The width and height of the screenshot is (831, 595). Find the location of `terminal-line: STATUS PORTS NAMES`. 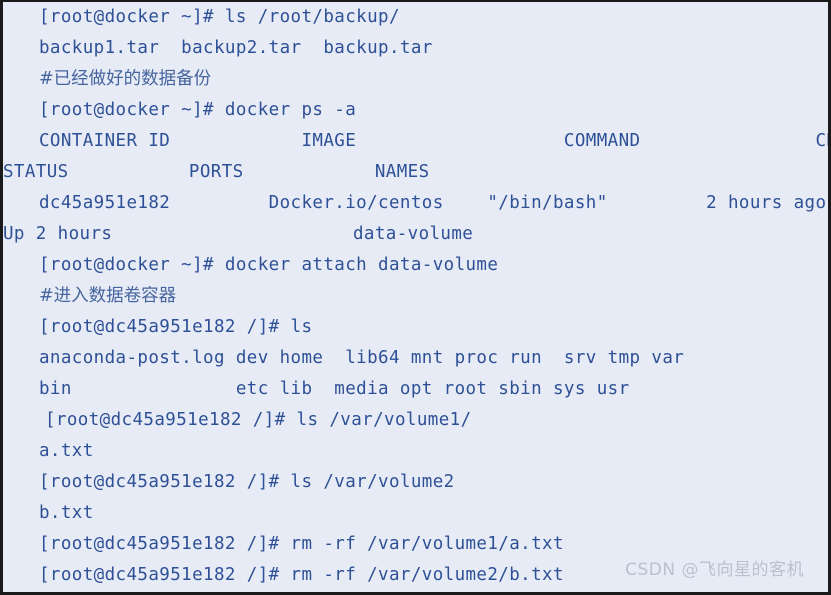

terminal-line: STATUS PORTS NAMES is located at coordinates (216, 172).